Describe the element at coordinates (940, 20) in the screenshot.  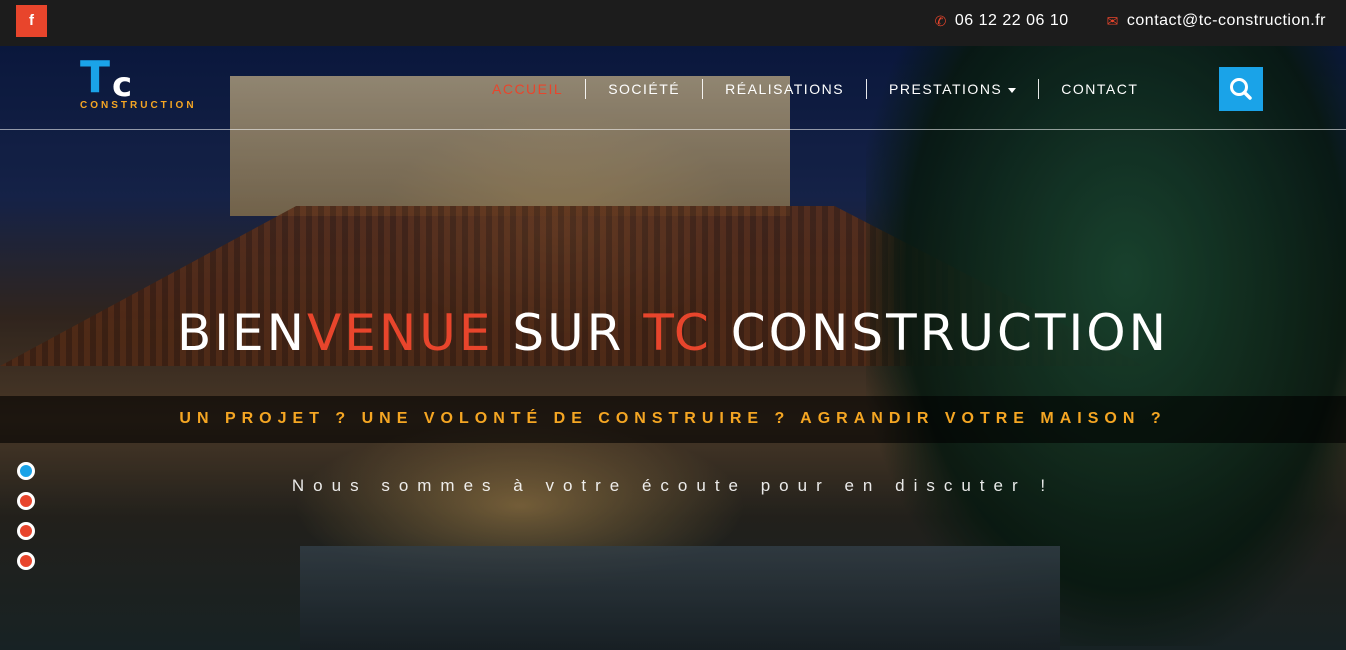
I see `phone-icon: ✆` at that location.